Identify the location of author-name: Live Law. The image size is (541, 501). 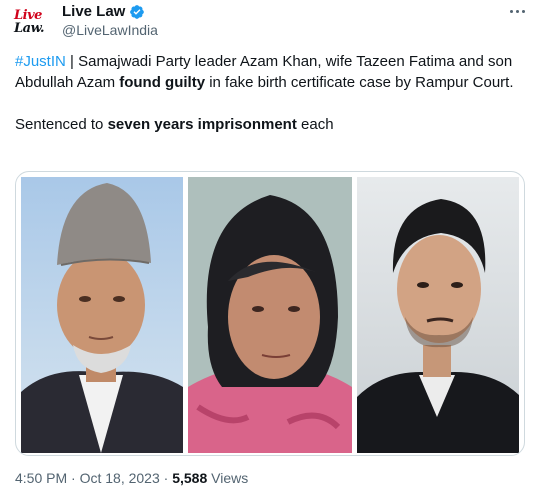
(93, 11).